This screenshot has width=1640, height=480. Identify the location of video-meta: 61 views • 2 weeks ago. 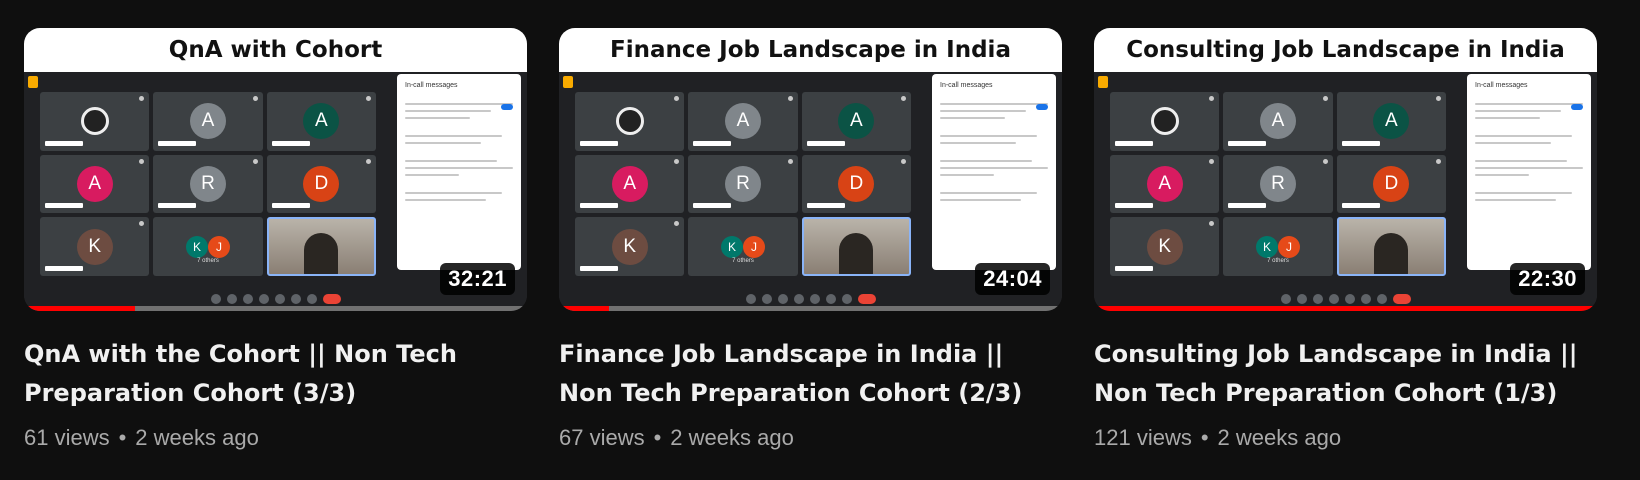
(275, 438).